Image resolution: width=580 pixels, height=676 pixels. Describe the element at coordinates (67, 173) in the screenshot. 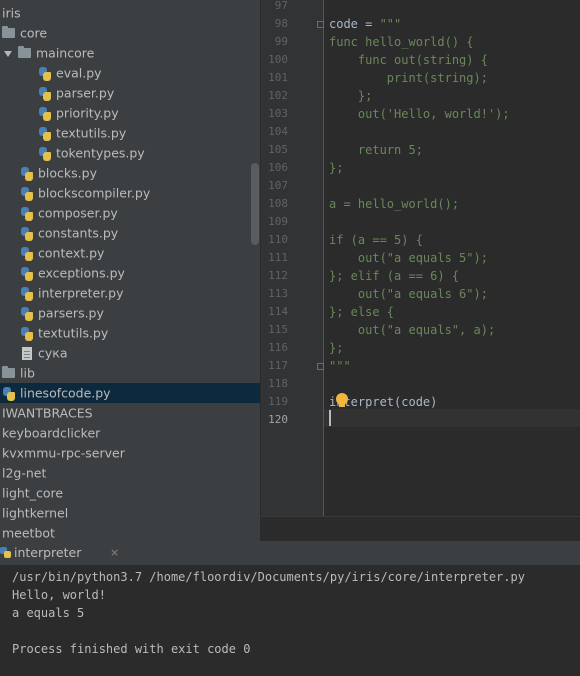

I see `tree-item-label: blocks.py` at that location.